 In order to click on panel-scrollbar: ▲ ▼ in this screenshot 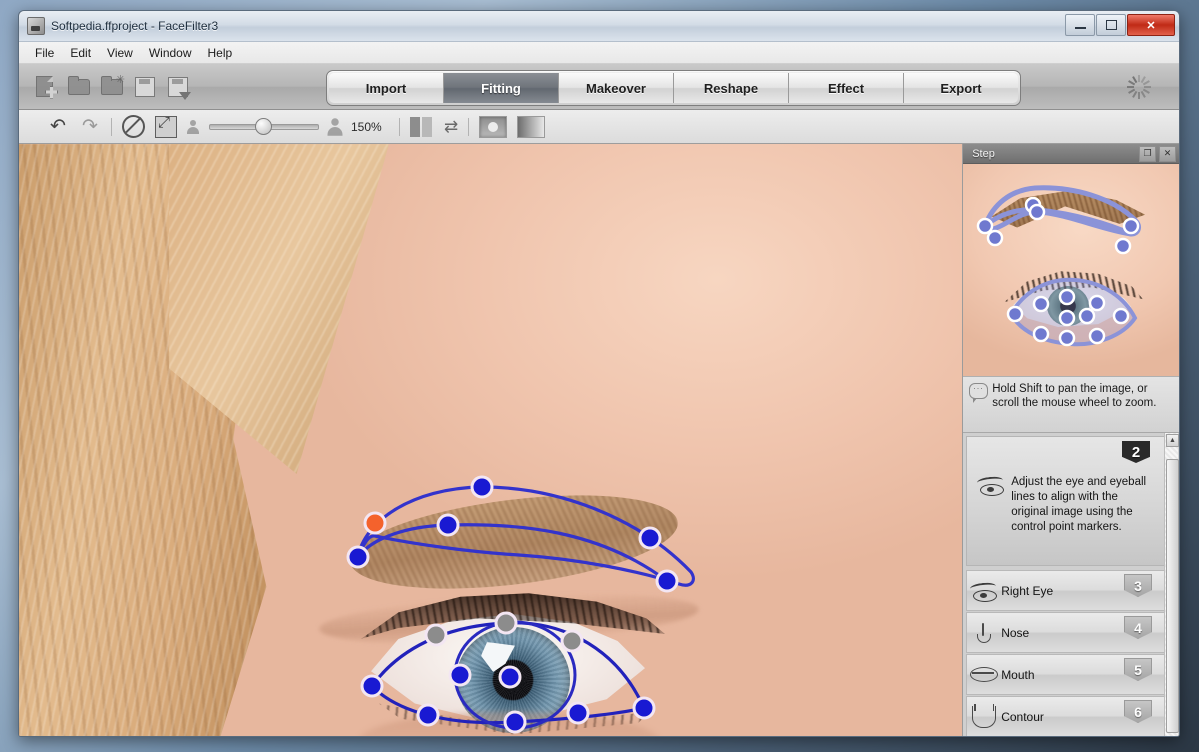, I will do `click(1171, 584)`.